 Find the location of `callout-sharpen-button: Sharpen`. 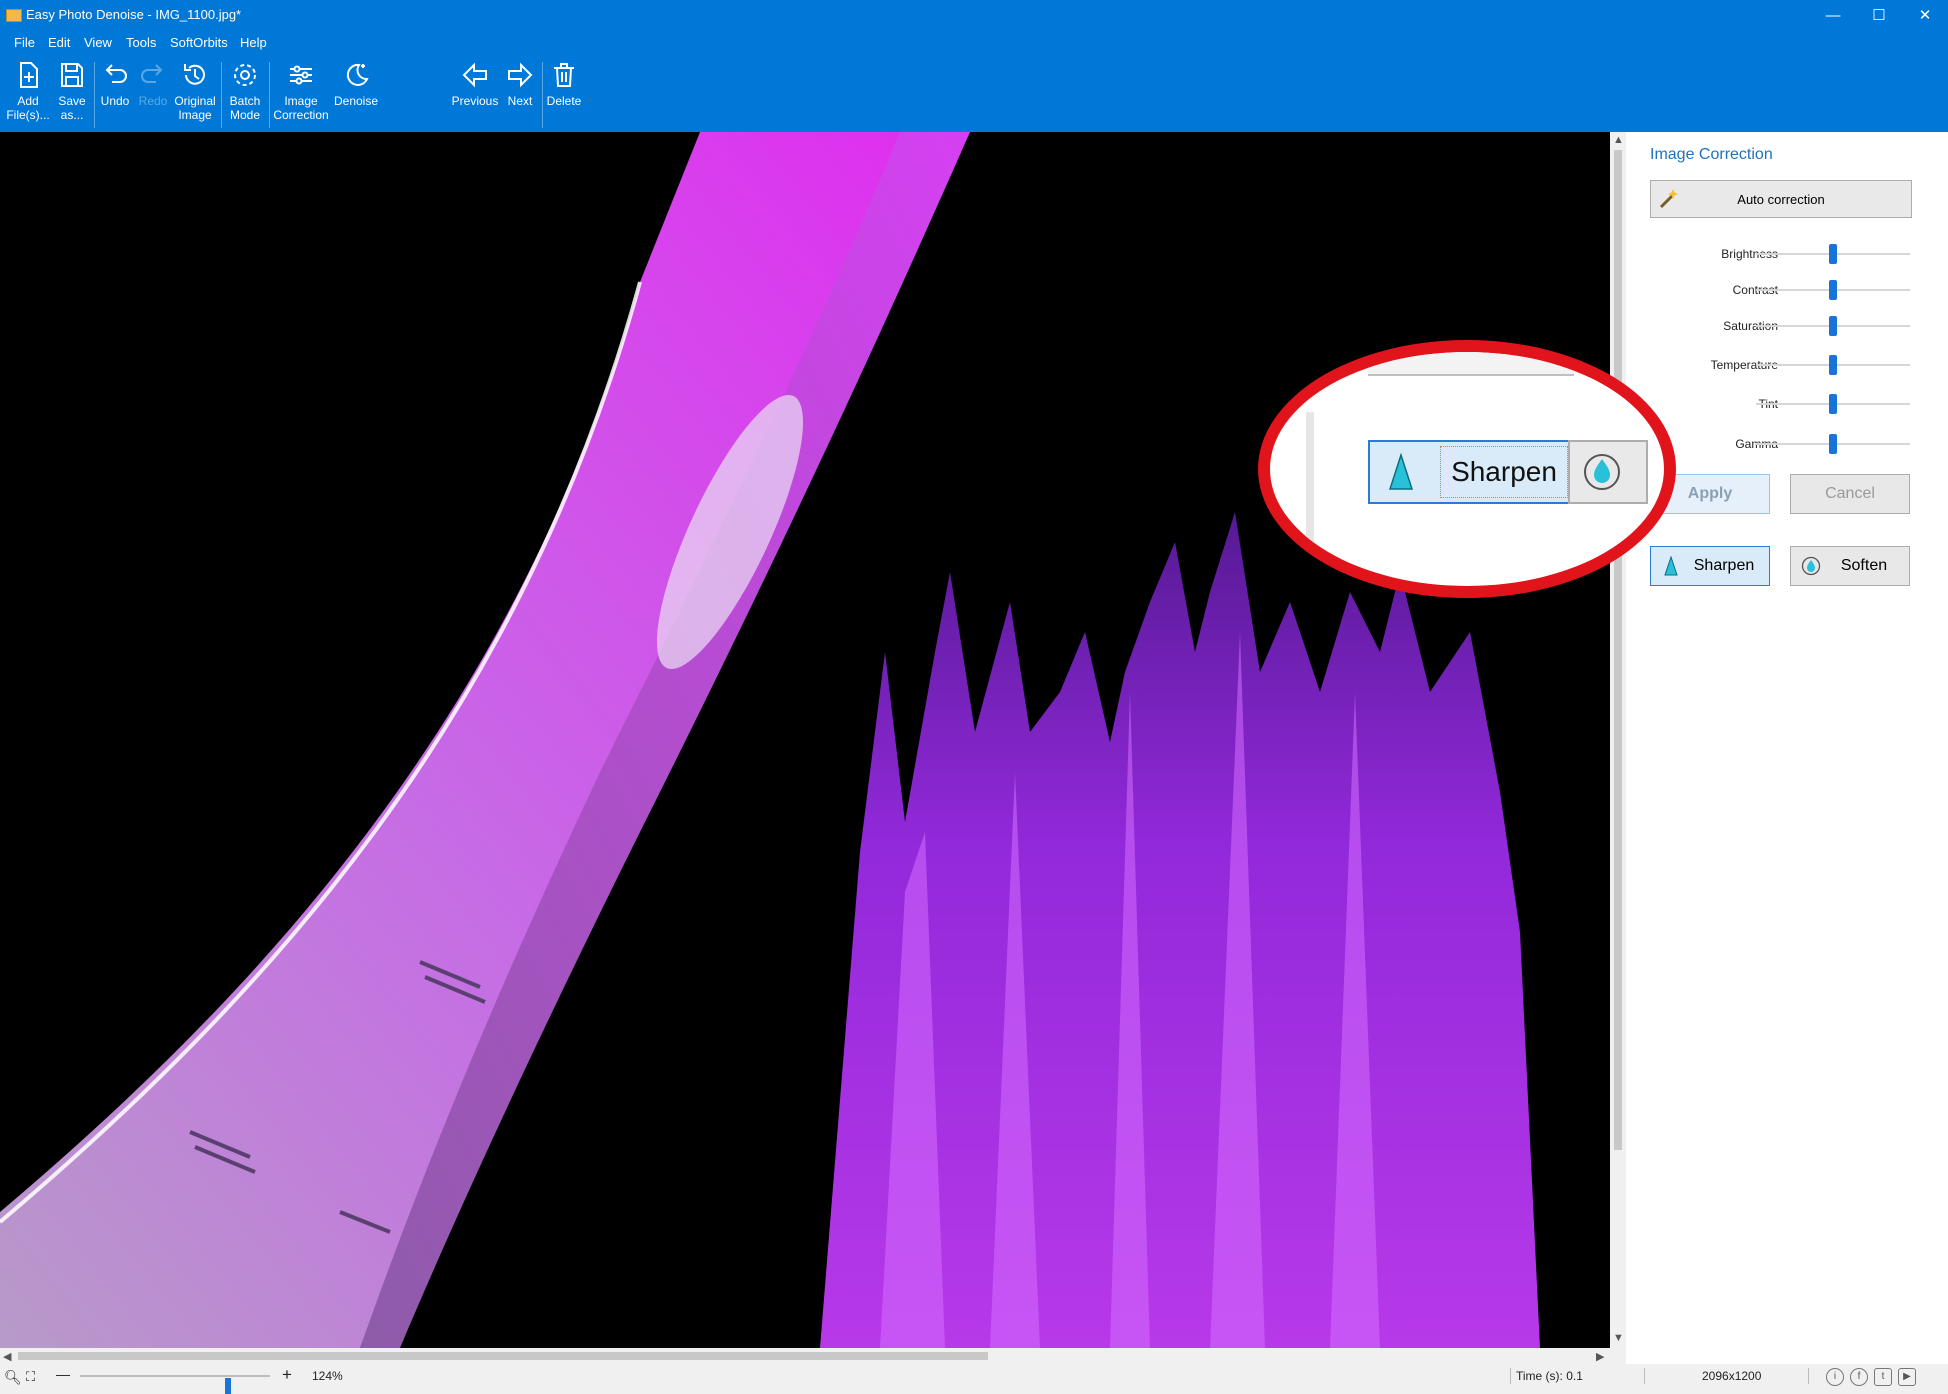

callout-sharpen-button: Sharpen is located at coordinates (1471, 472).